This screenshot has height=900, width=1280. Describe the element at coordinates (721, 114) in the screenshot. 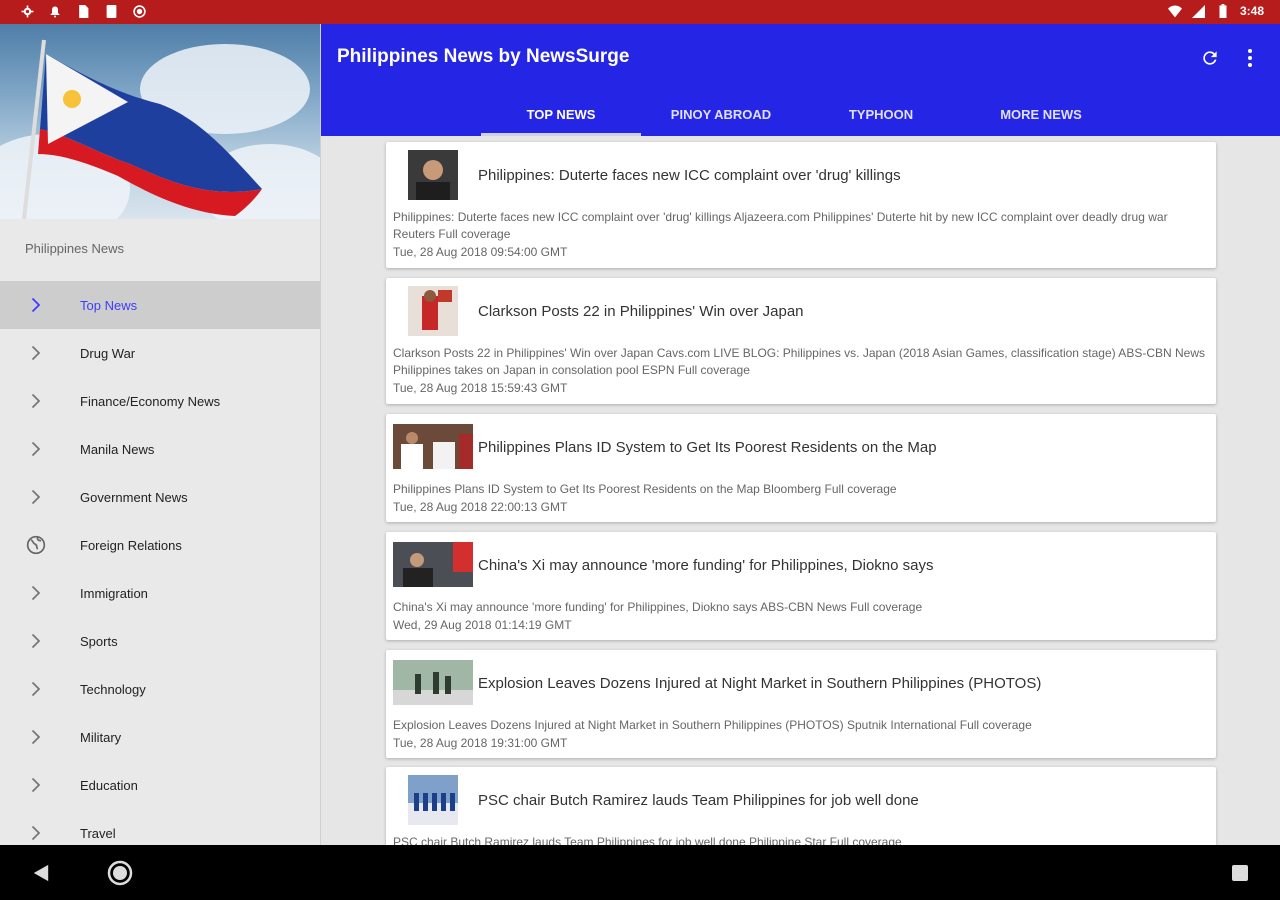

I see `tab-pinoy-abroad: PINOY ABROAD` at that location.